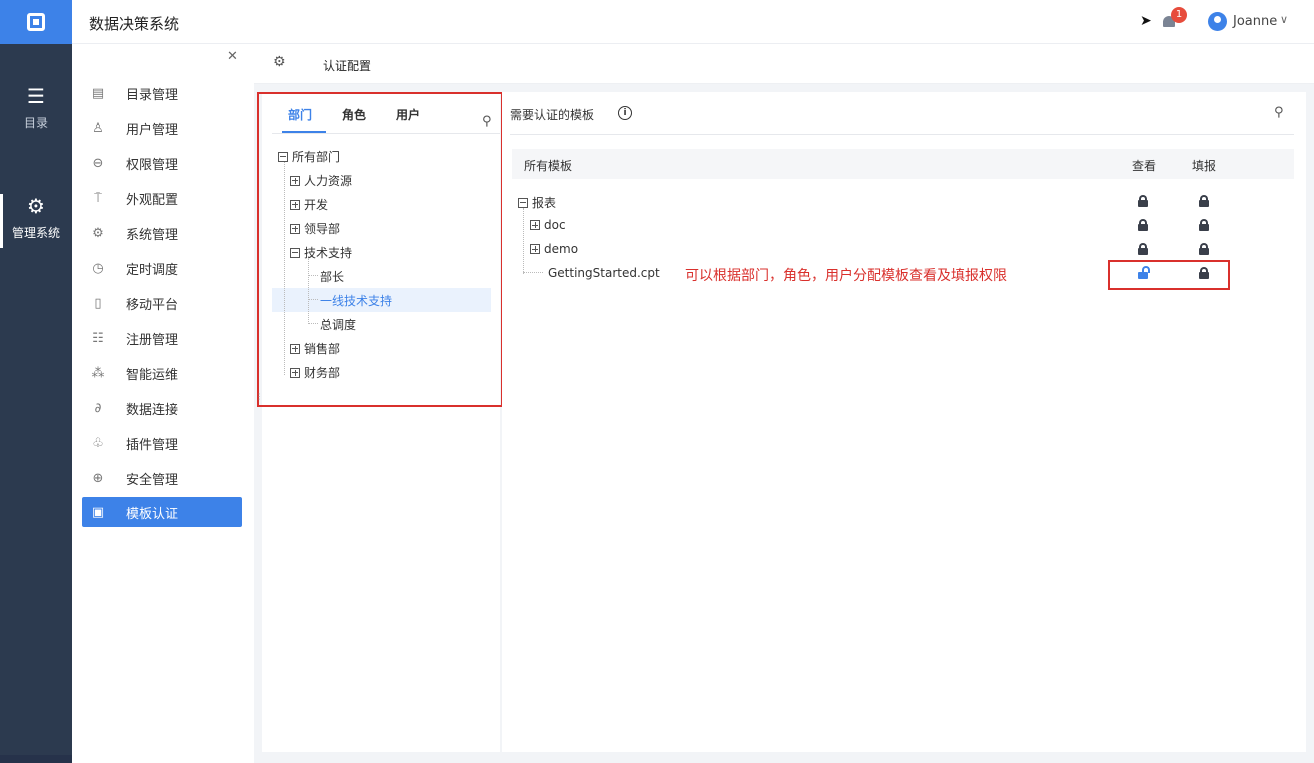 The height and width of the screenshot is (763, 1314). I want to click on menu-item-label: 注册管理, so click(152, 340).